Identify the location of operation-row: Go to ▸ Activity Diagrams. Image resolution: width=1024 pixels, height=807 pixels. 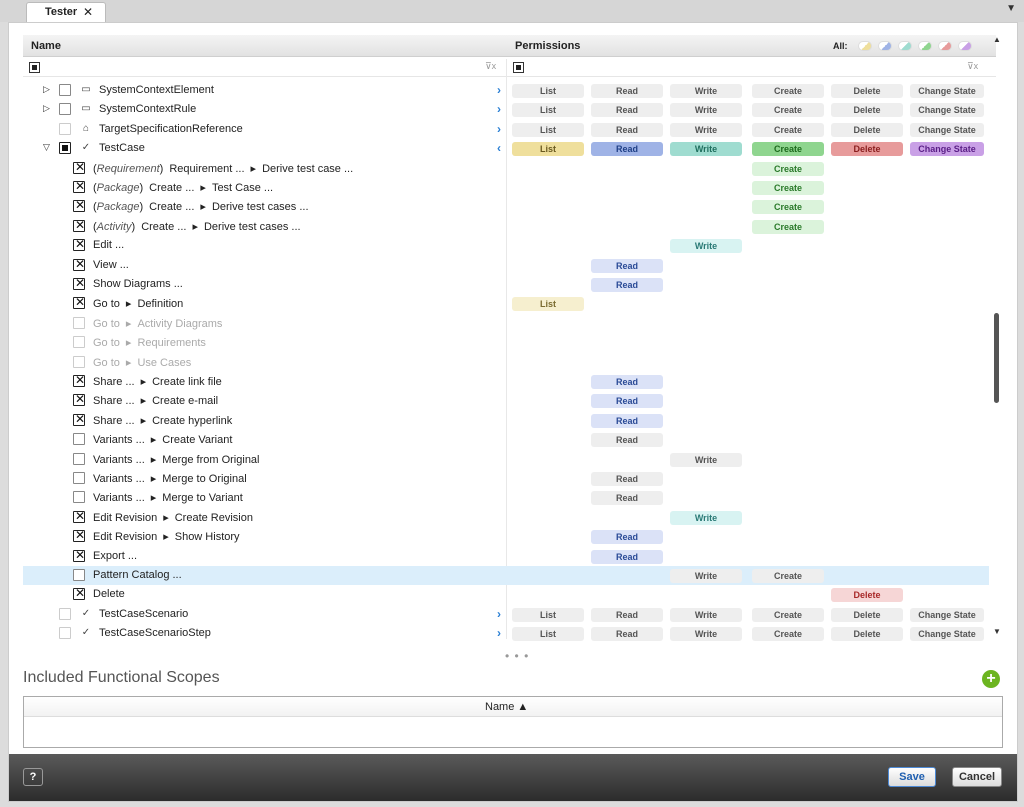
(506, 323).